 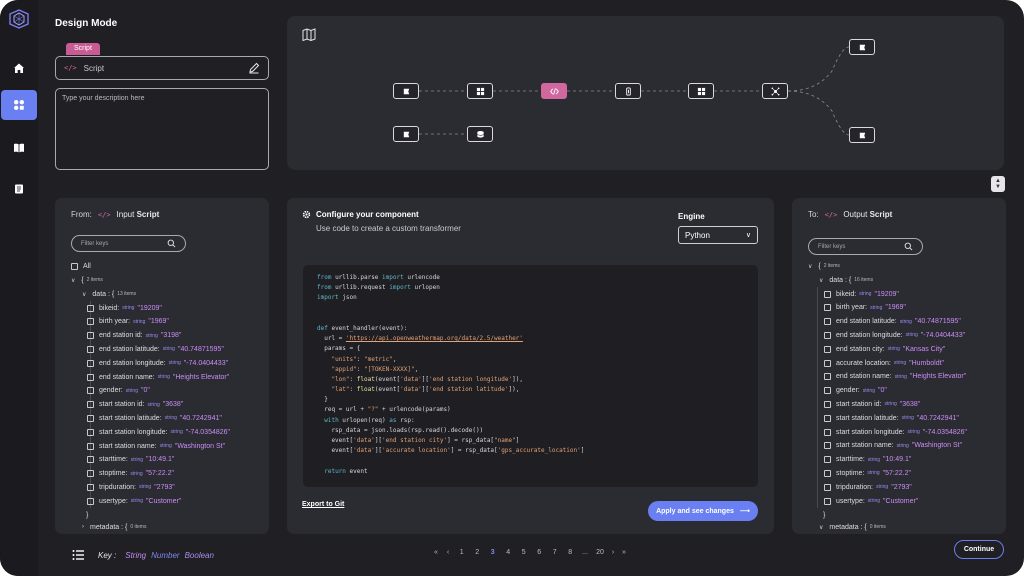 I want to click on prev-page-icon: ‹, so click(x=448, y=552).